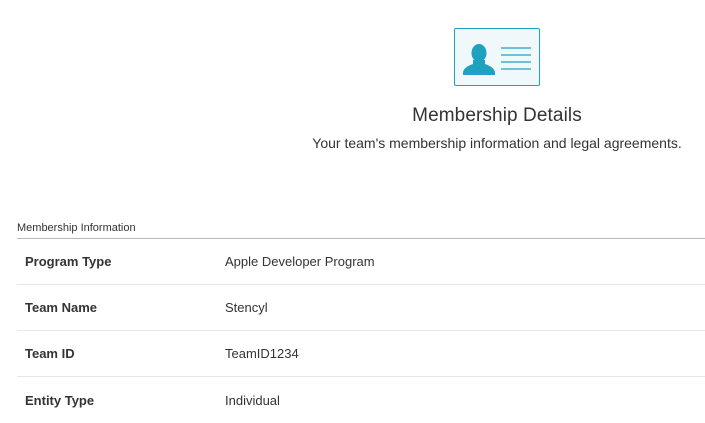 This screenshot has height=423, width=705. What do you see at coordinates (497, 57) in the screenshot?
I see `membership-card-icon` at bounding box center [497, 57].